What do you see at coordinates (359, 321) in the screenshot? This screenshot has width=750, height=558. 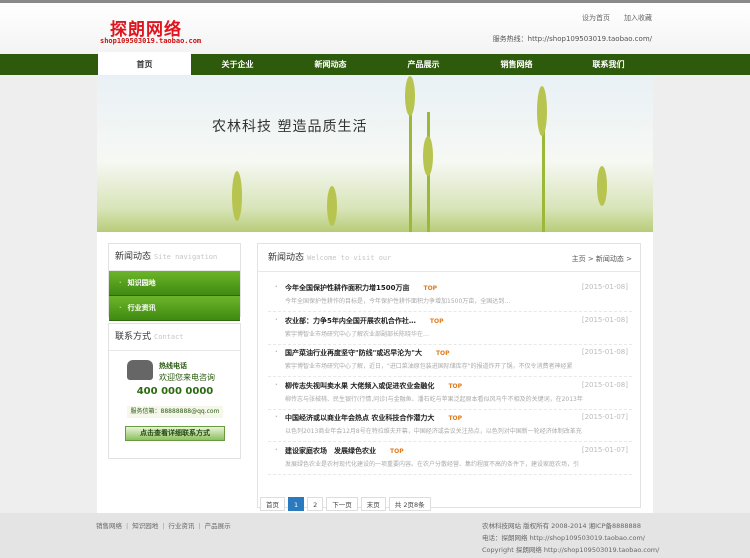 I see `news-title-link: 农业部：力争5年内全国开展农机合作社…TOP` at bounding box center [359, 321].